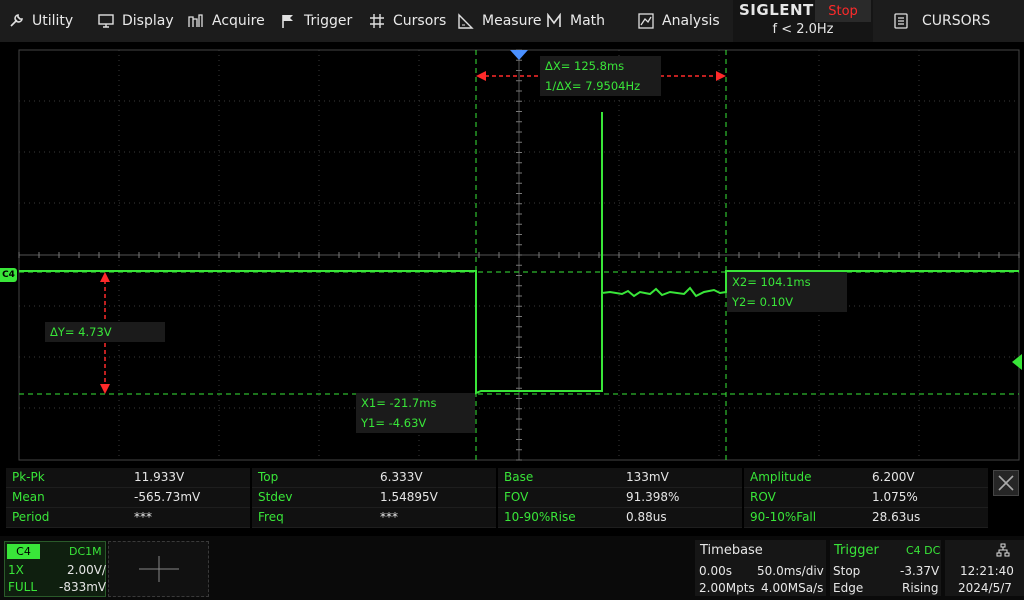  What do you see at coordinates (420, 21) in the screenshot?
I see `menu-cursors-label: Cursors` at bounding box center [420, 21].